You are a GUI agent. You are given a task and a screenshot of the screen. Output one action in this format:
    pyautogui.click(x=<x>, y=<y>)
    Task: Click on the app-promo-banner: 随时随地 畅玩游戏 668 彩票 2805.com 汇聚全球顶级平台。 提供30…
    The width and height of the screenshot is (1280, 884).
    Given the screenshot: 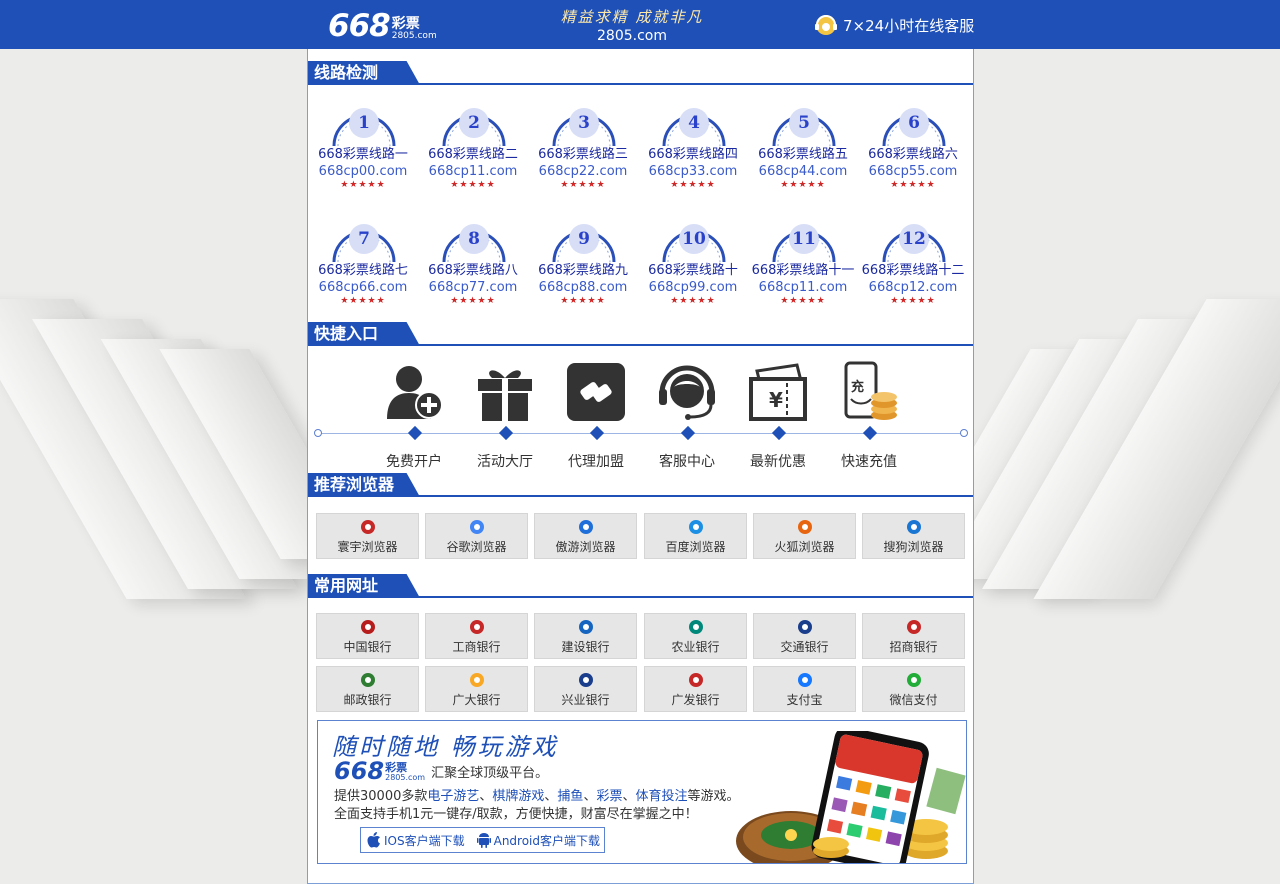 What is the action you would take?
    pyautogui.click(x=642, y=792)
    